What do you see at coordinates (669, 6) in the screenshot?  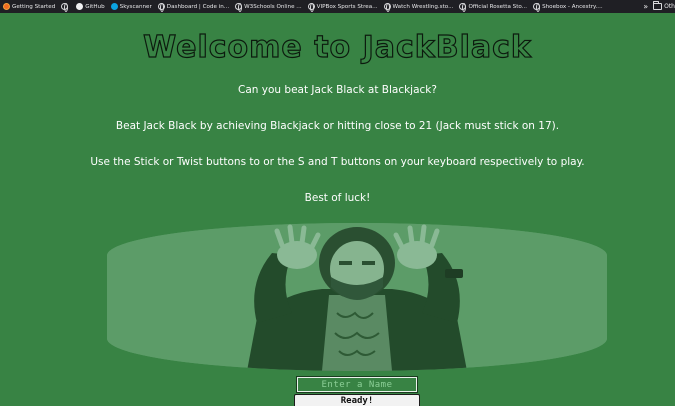 I see `other-bookmarks-label: Oth` at bounding box center [669, 6].